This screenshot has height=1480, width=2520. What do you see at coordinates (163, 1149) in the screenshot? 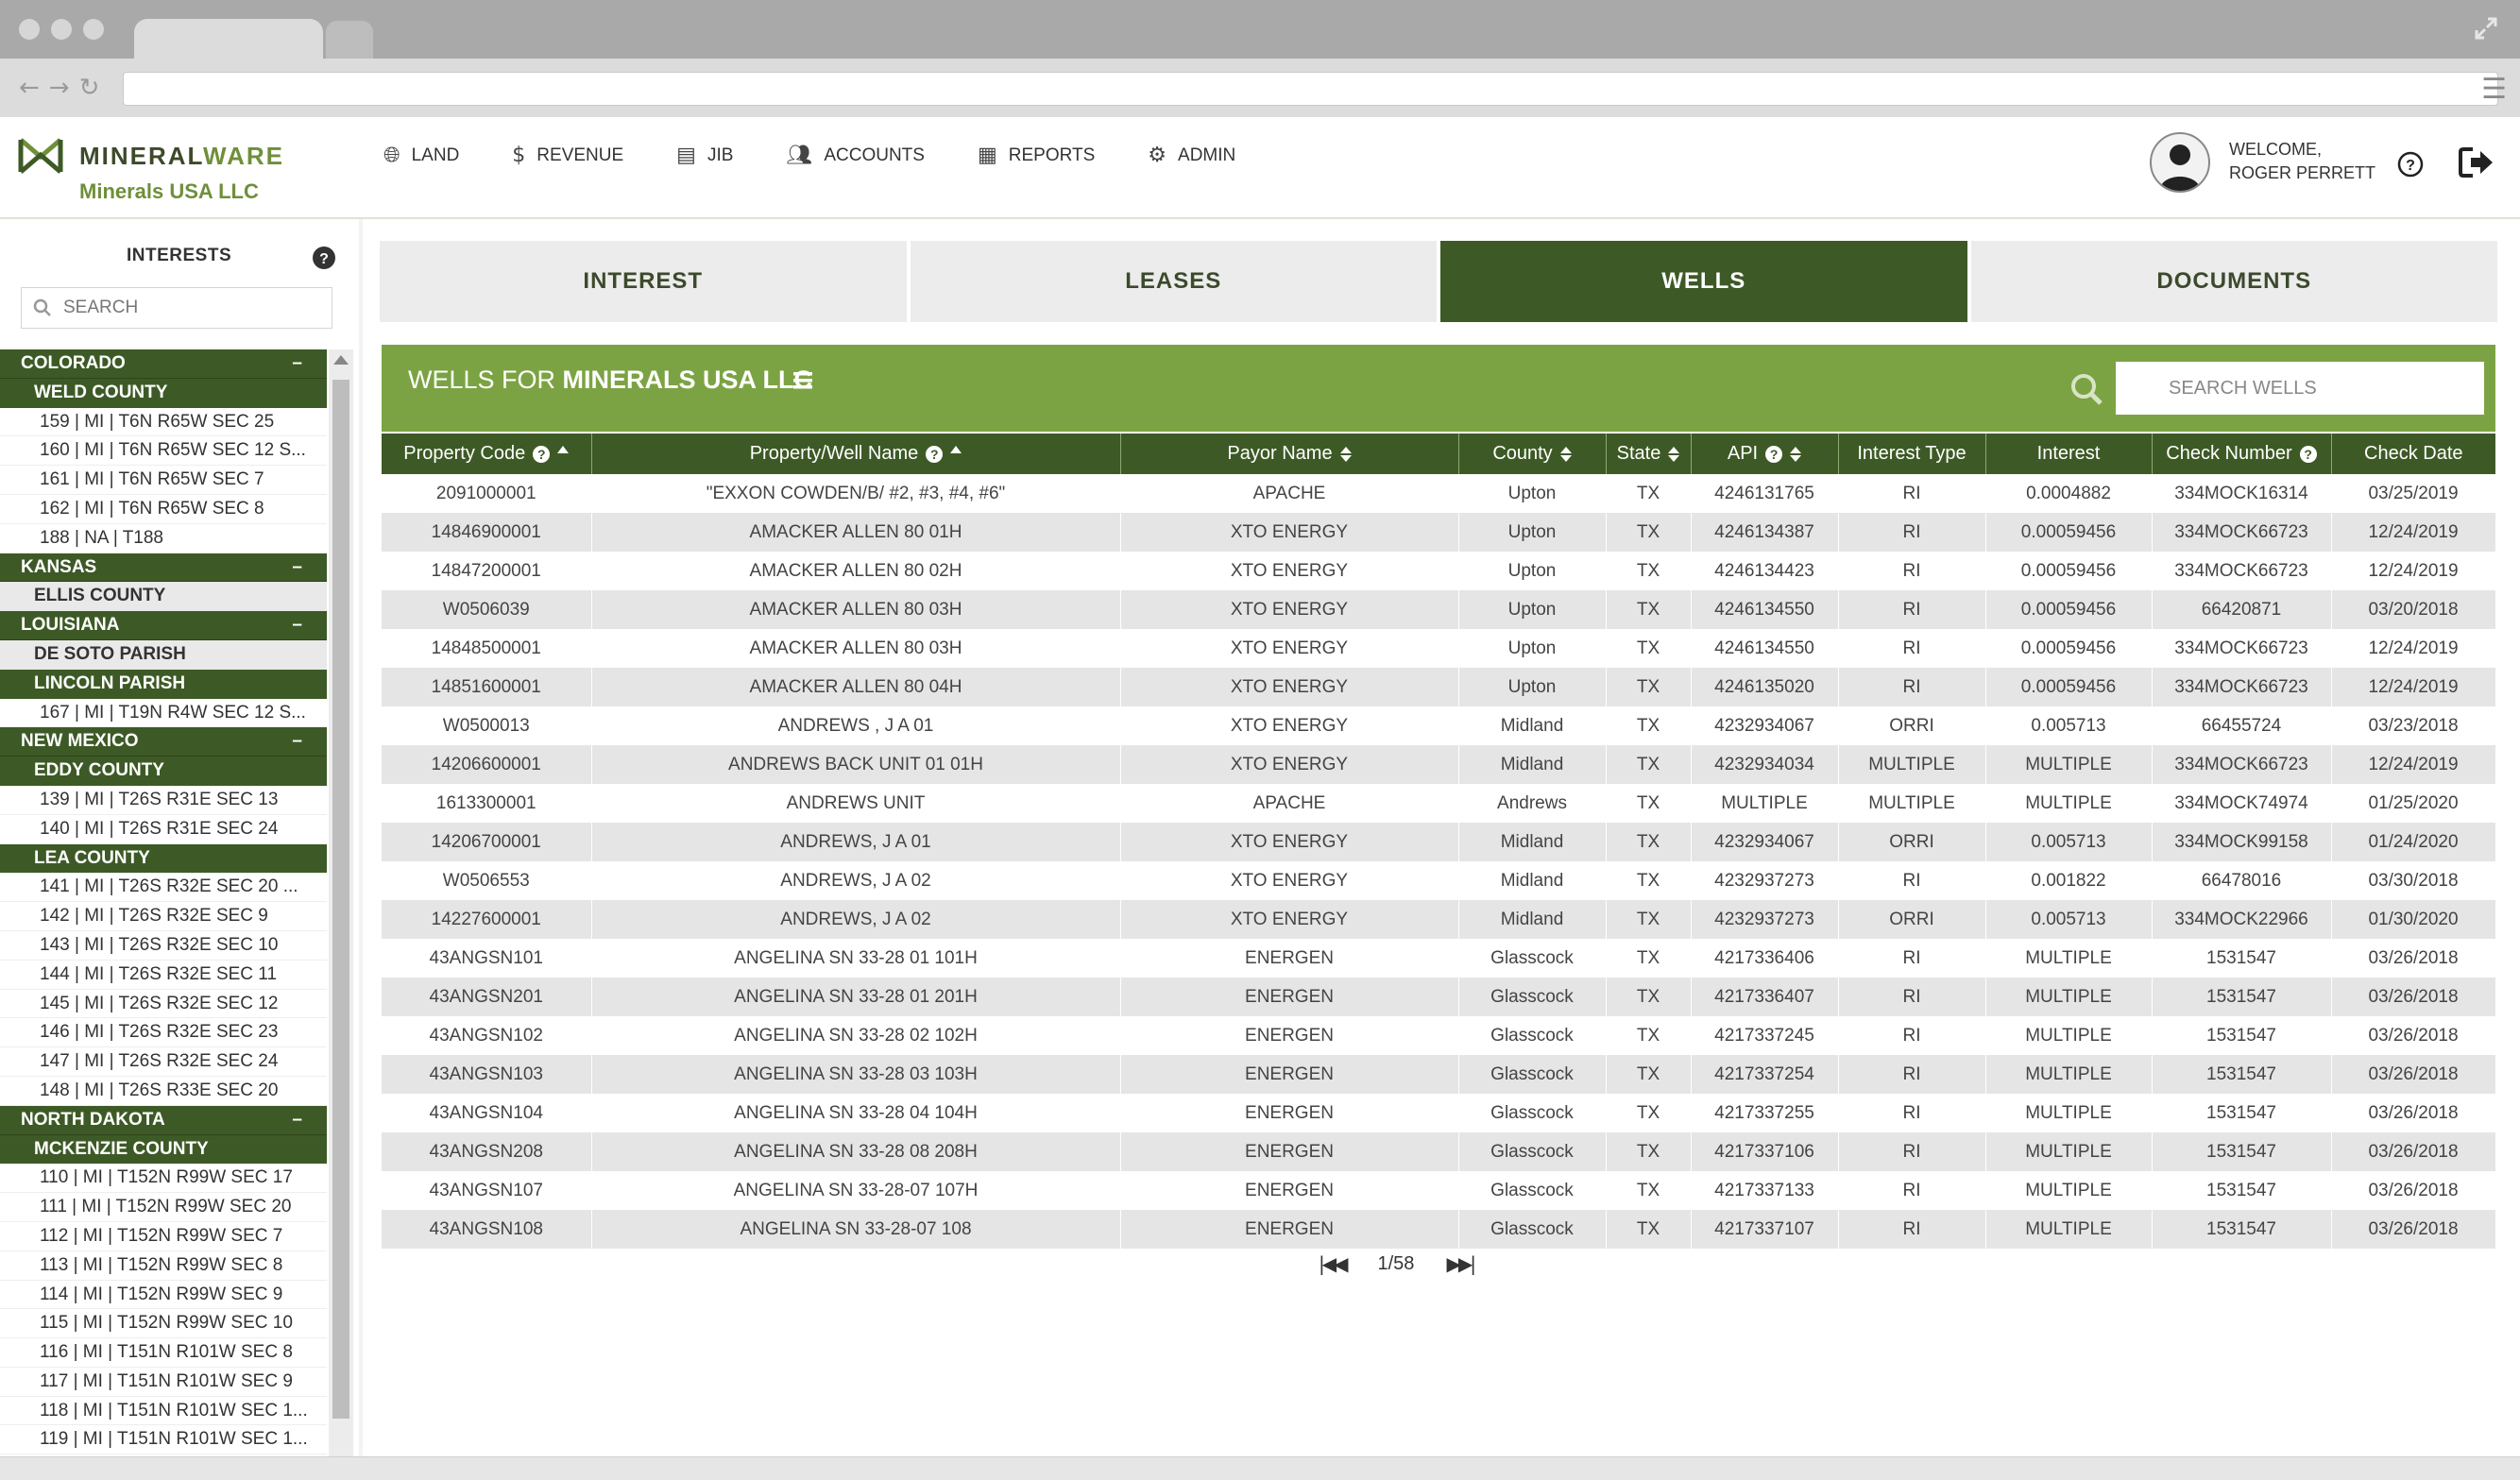
I see `tree-county: MCKENZIE COUNTY` at bounding box center [163, 1149].